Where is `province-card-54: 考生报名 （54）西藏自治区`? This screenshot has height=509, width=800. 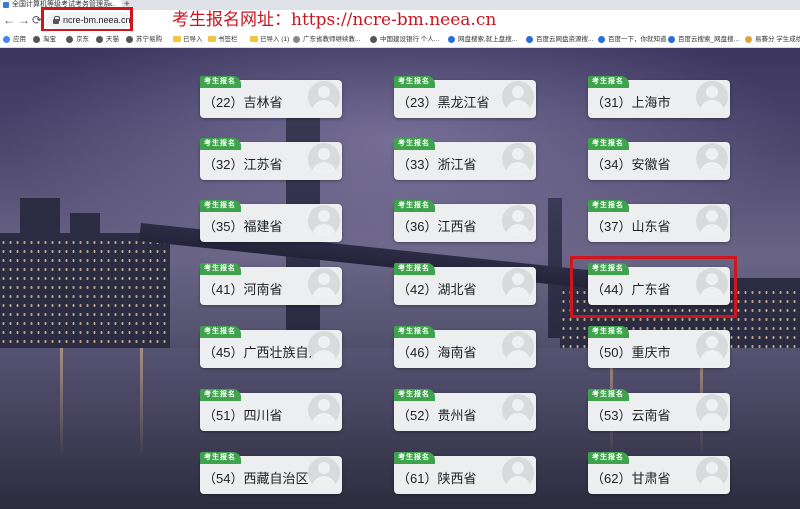
province-card-54: 考生报名 （54）西藏自治区 is located at coordinates (271, 473).